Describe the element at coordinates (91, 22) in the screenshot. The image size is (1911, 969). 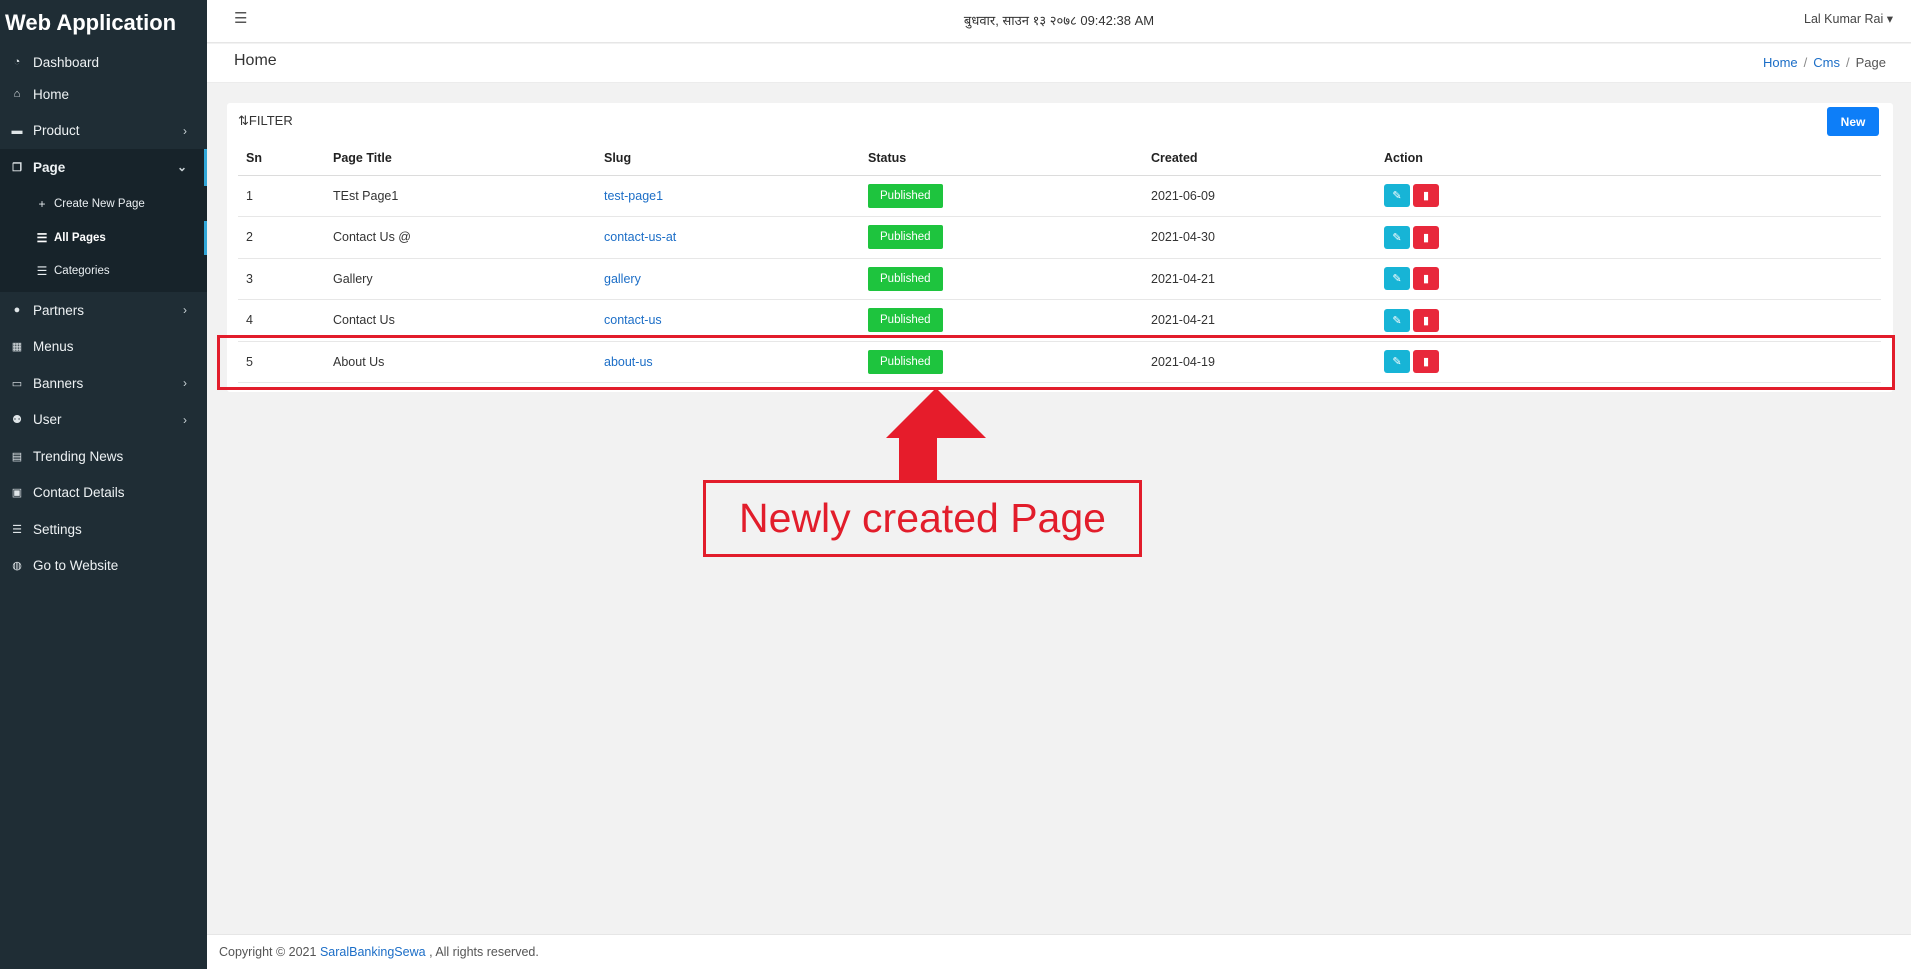
I see `brand-title: Web Application` at that location.